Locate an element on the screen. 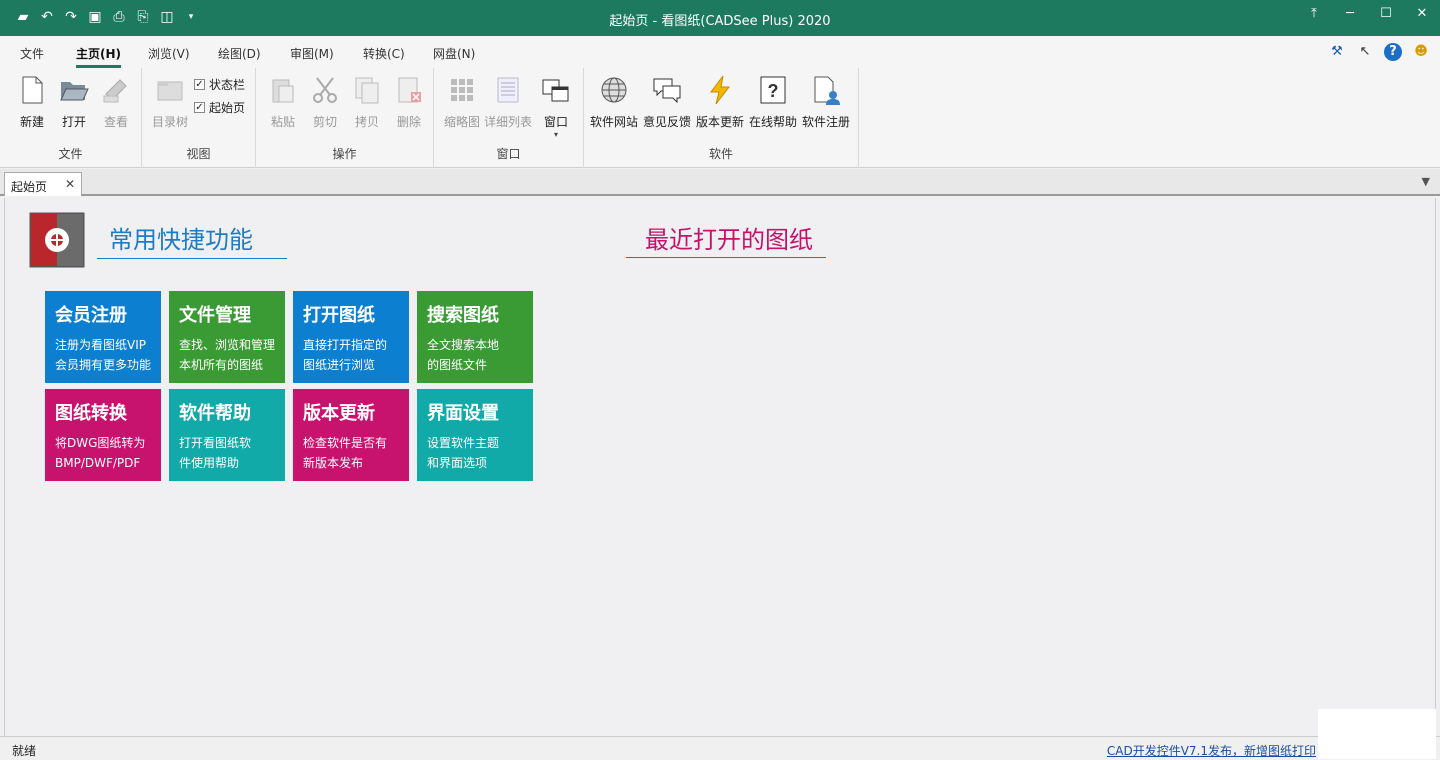 The width and height of the screenshot is (1440, 760). wrench-icon: ⚒ is located at coordinates (1337, 52).